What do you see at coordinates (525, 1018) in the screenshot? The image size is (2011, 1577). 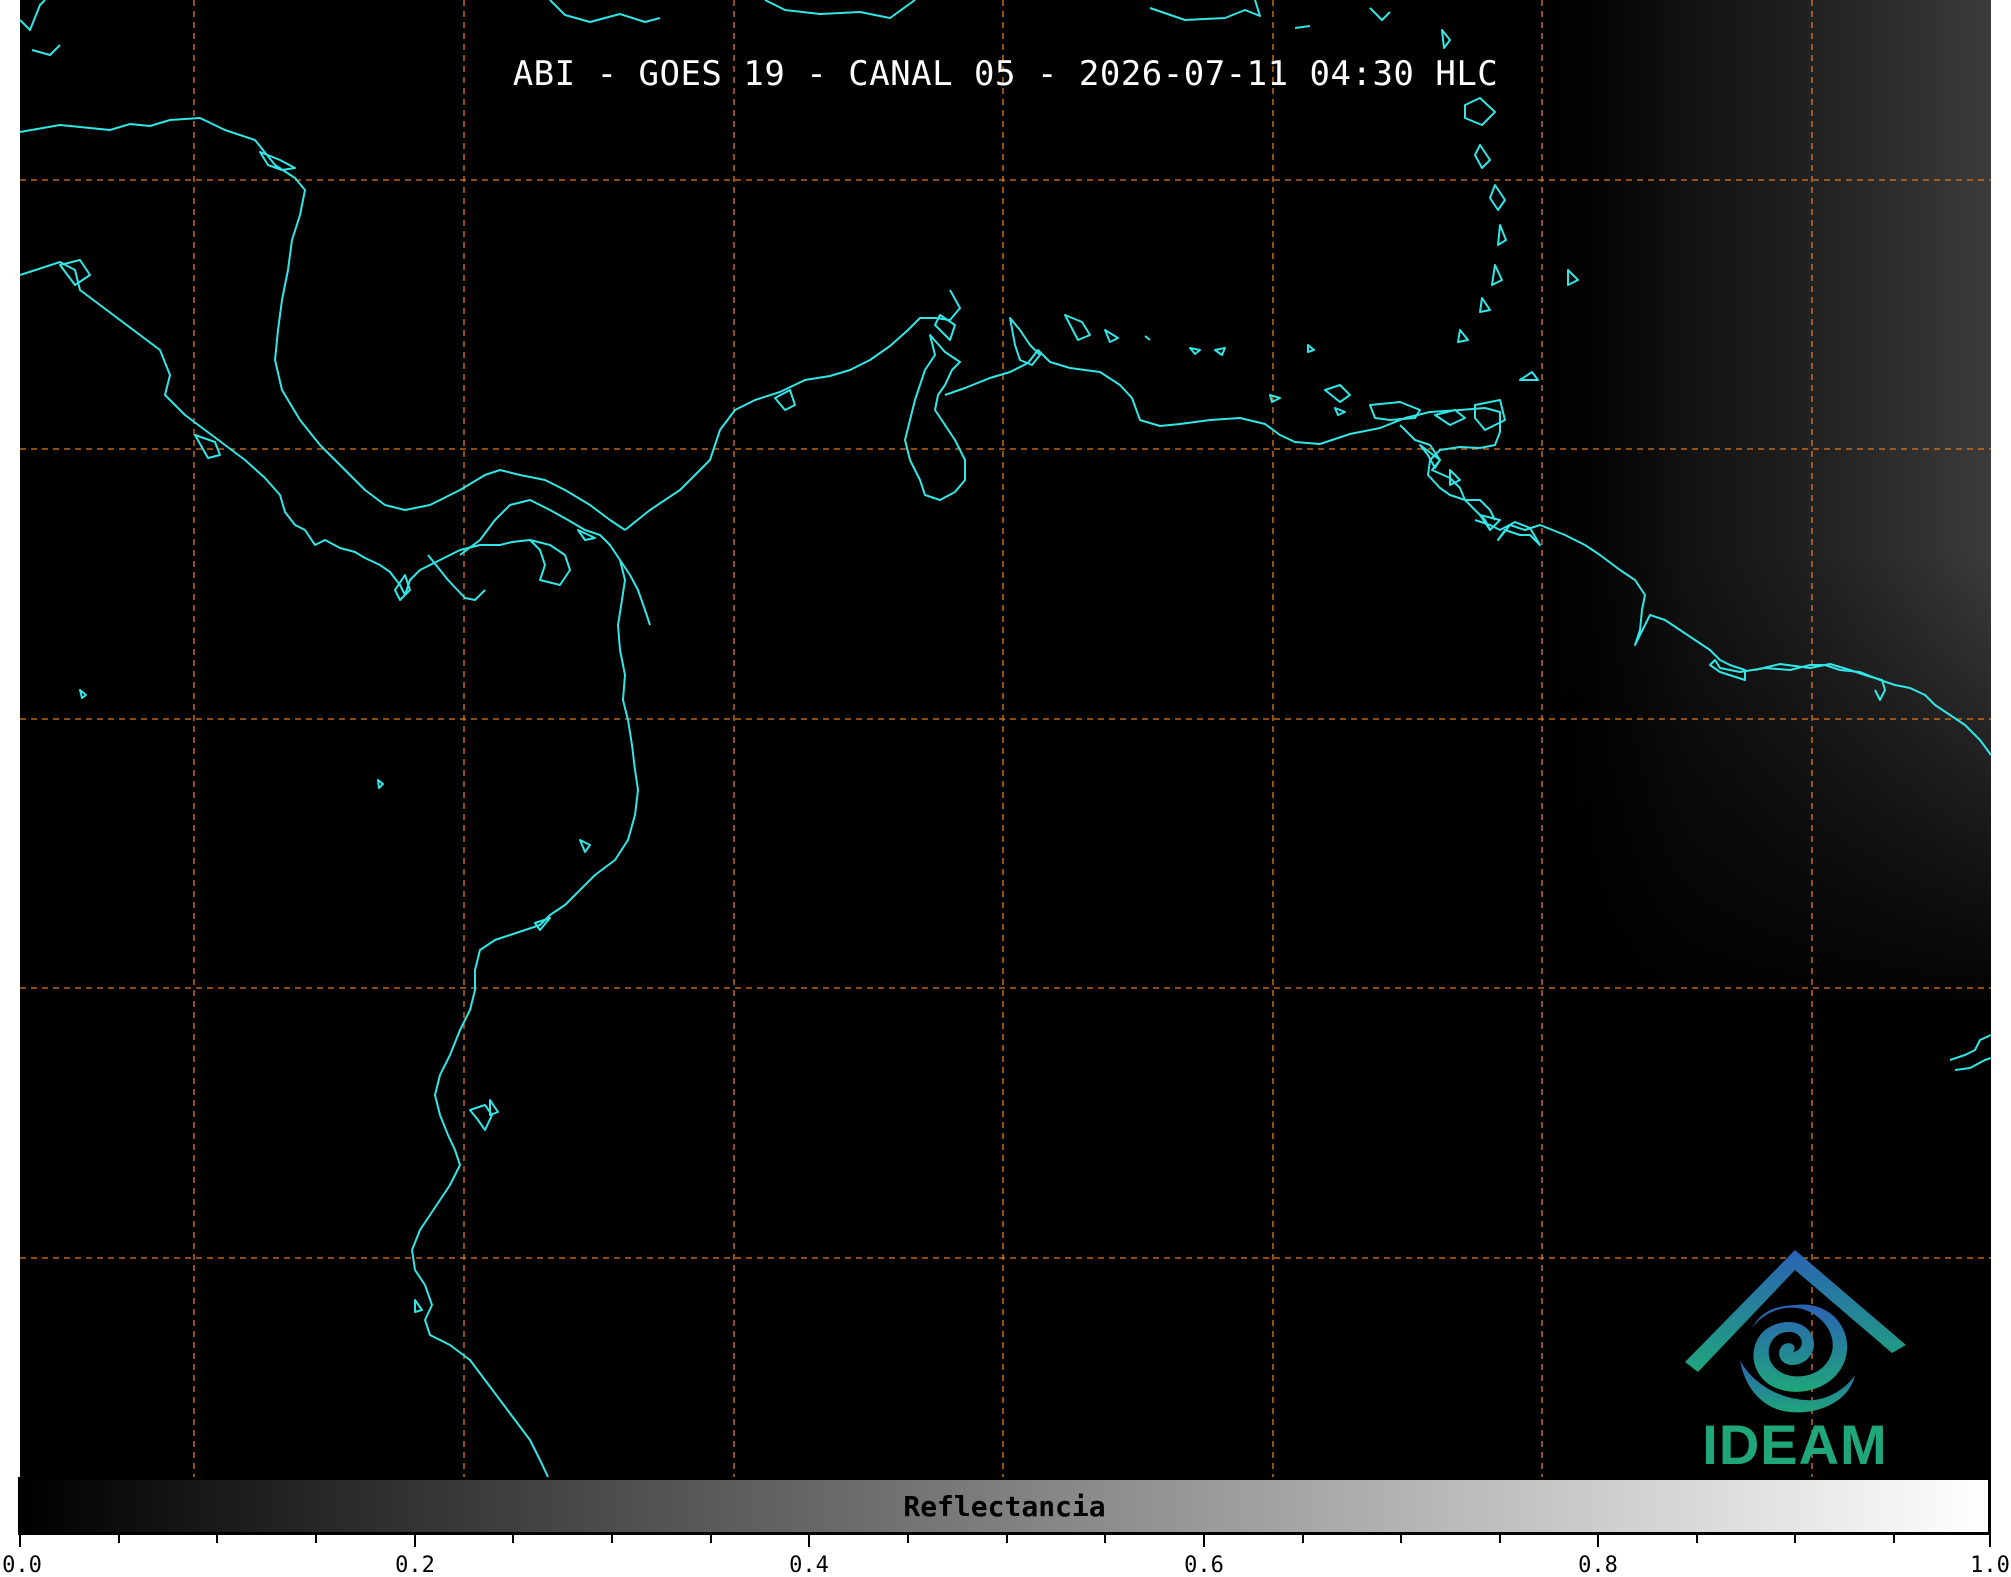 I see `coastline-colombia-pacific` at bounding box center [525, 1018].